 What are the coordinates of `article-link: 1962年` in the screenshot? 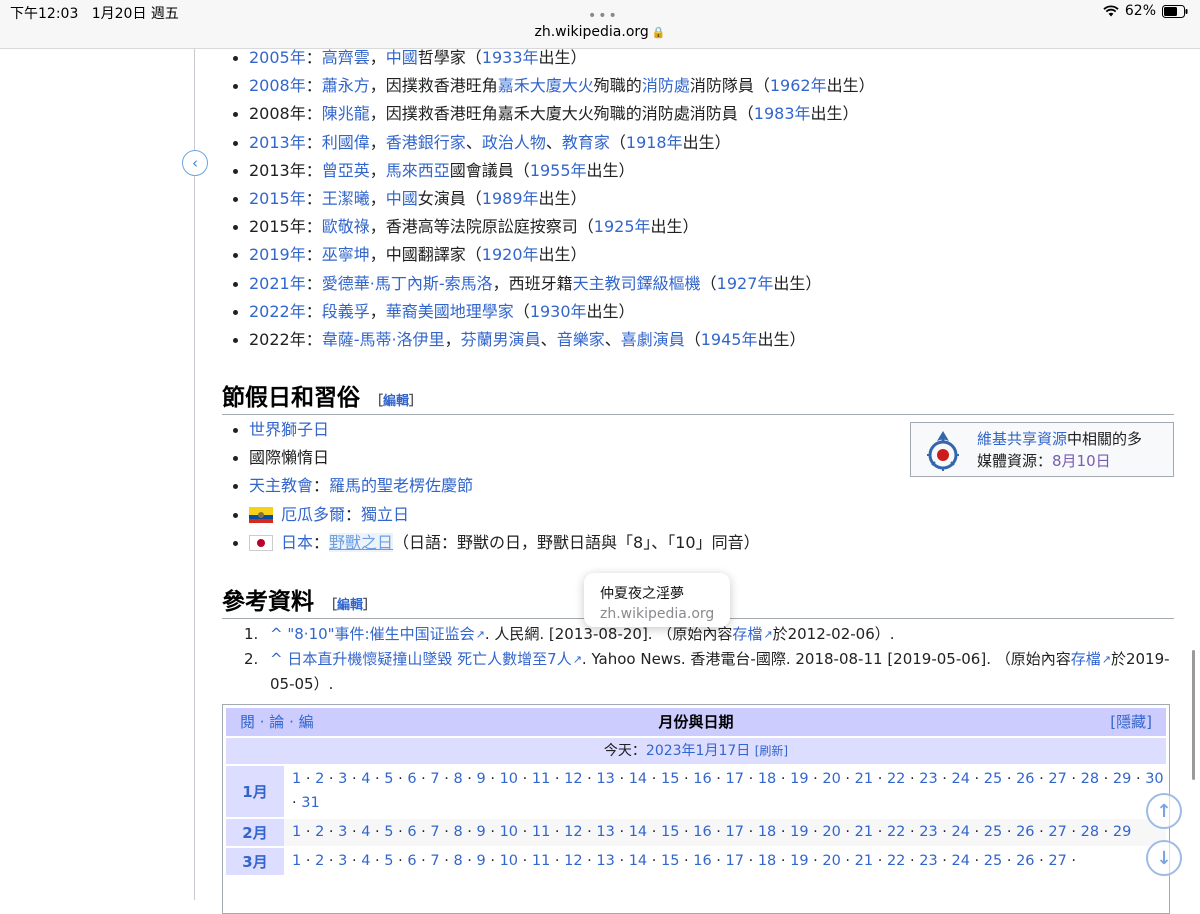 It's located at (798, 85).